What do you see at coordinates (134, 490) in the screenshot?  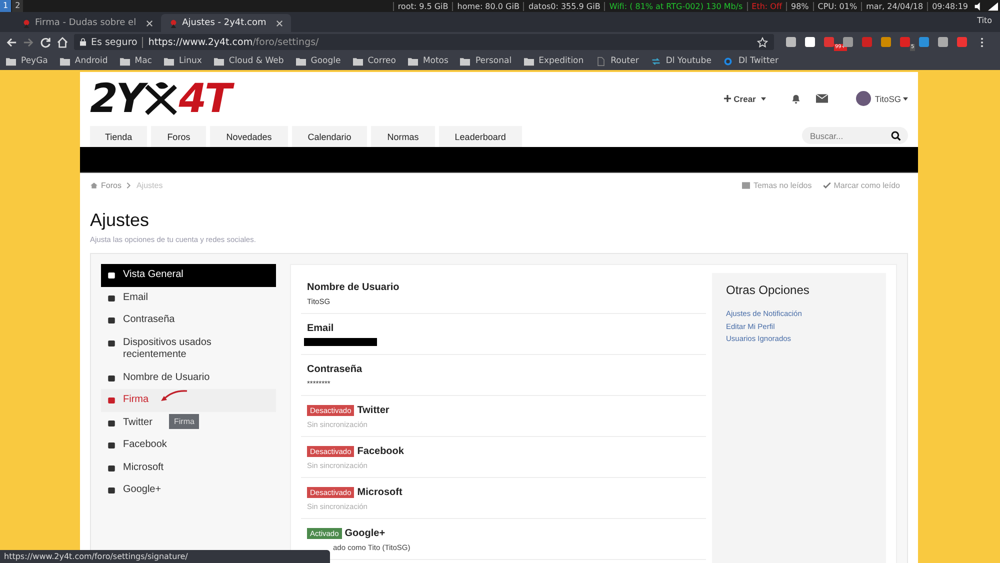 I see `sidebar-item: Google+` at bounding box center [134, 490].